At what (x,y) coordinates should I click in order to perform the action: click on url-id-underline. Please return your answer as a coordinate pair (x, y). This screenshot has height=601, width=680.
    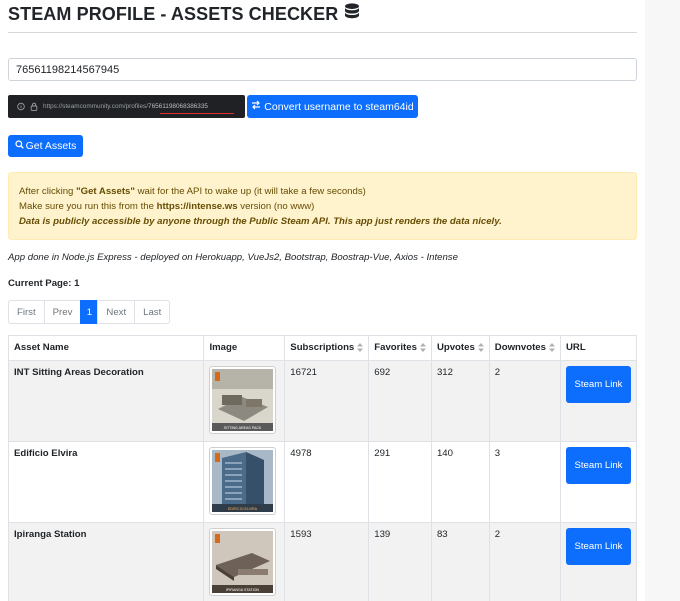
    Looking at the image, I should click on (197, 113).